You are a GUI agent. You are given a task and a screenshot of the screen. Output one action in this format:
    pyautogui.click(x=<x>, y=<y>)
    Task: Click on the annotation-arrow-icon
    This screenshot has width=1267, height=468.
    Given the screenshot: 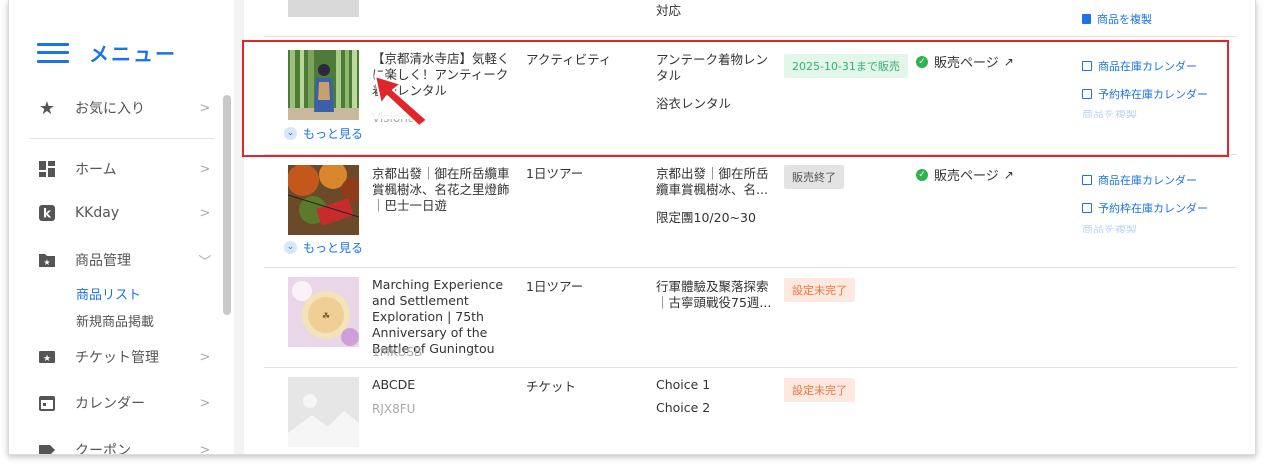 What is the action you would take?
    pyautogui.click(x=401, y=101)
    